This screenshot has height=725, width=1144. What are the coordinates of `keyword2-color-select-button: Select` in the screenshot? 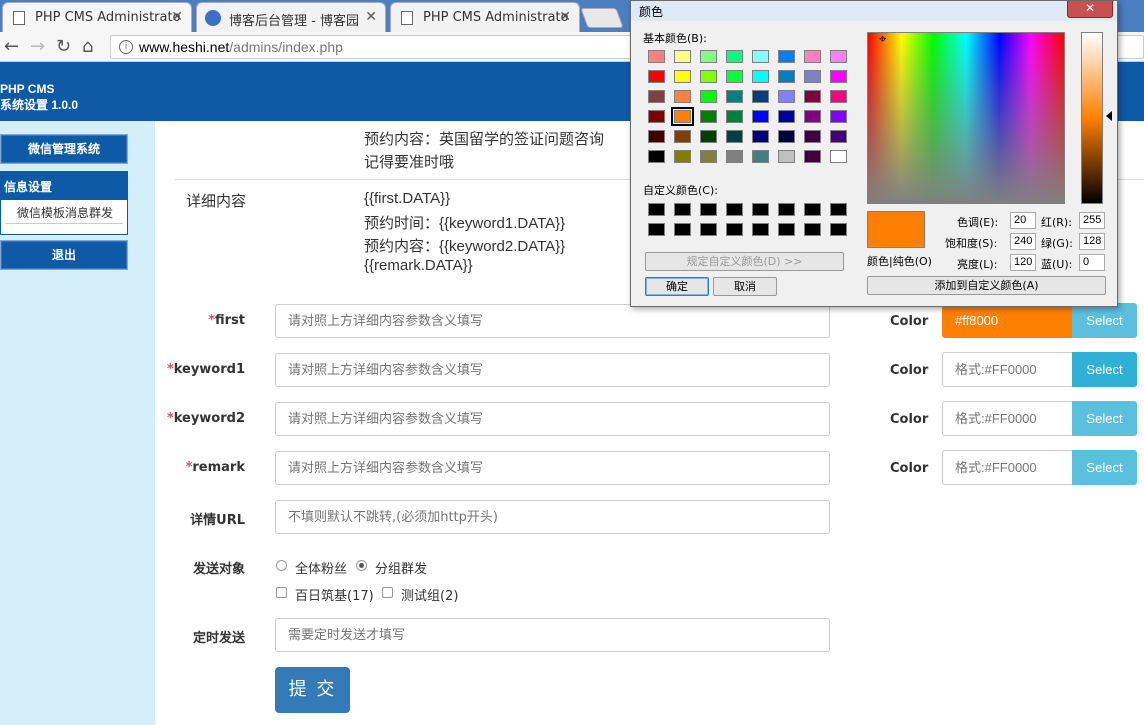 It's located at (1104, 418).